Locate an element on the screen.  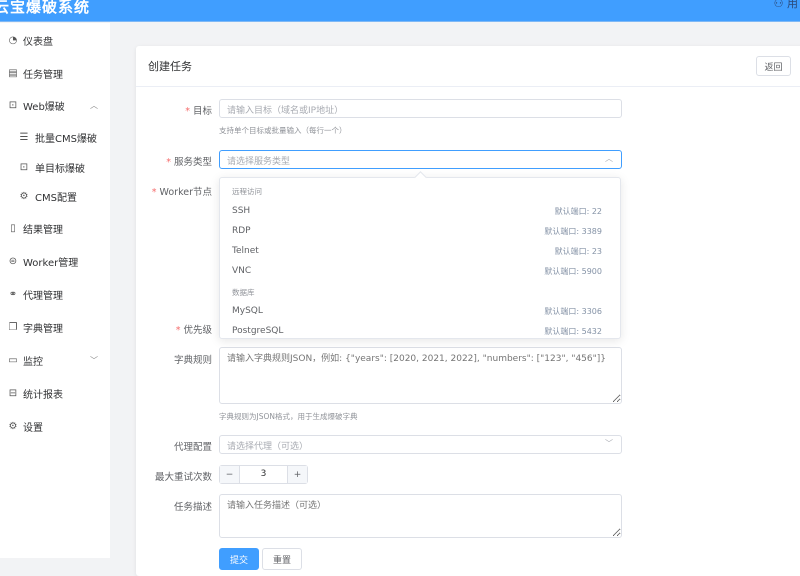
link-icon: ⚭ is located at coordinates (13, 294).